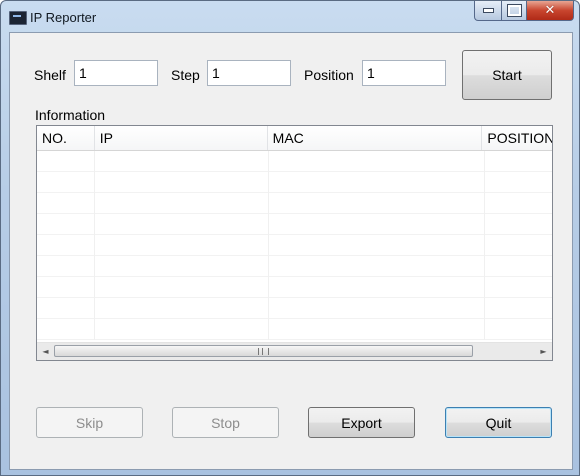 The image size is (580, 476). I want to click on stop-button: Stop, so click(225, 422).